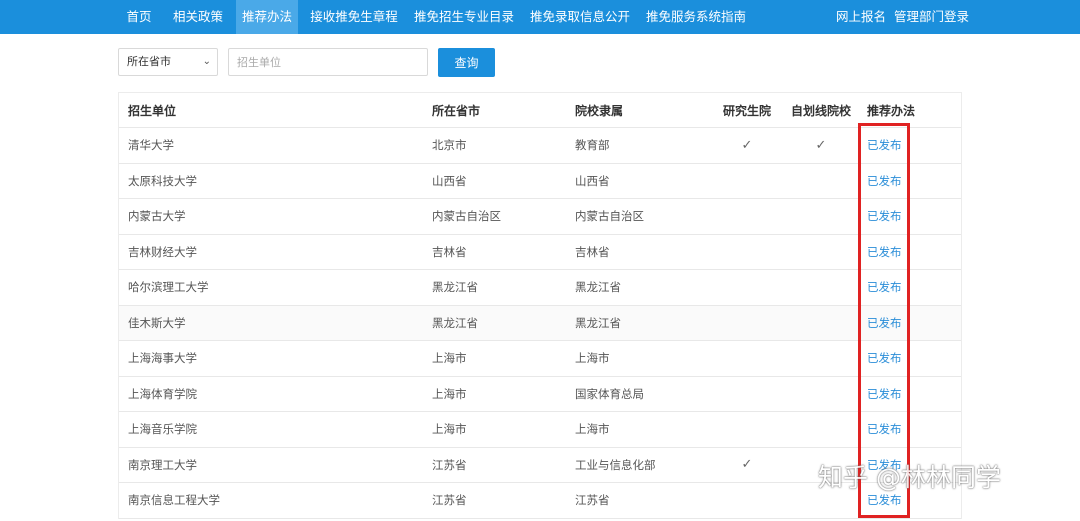 This screenshot has width=1080, height=521. What do you see at coordinates (162, 429) in the screenshot?
I see `cell-unit: 上海音乐学院` at bounding box center [162, 429].